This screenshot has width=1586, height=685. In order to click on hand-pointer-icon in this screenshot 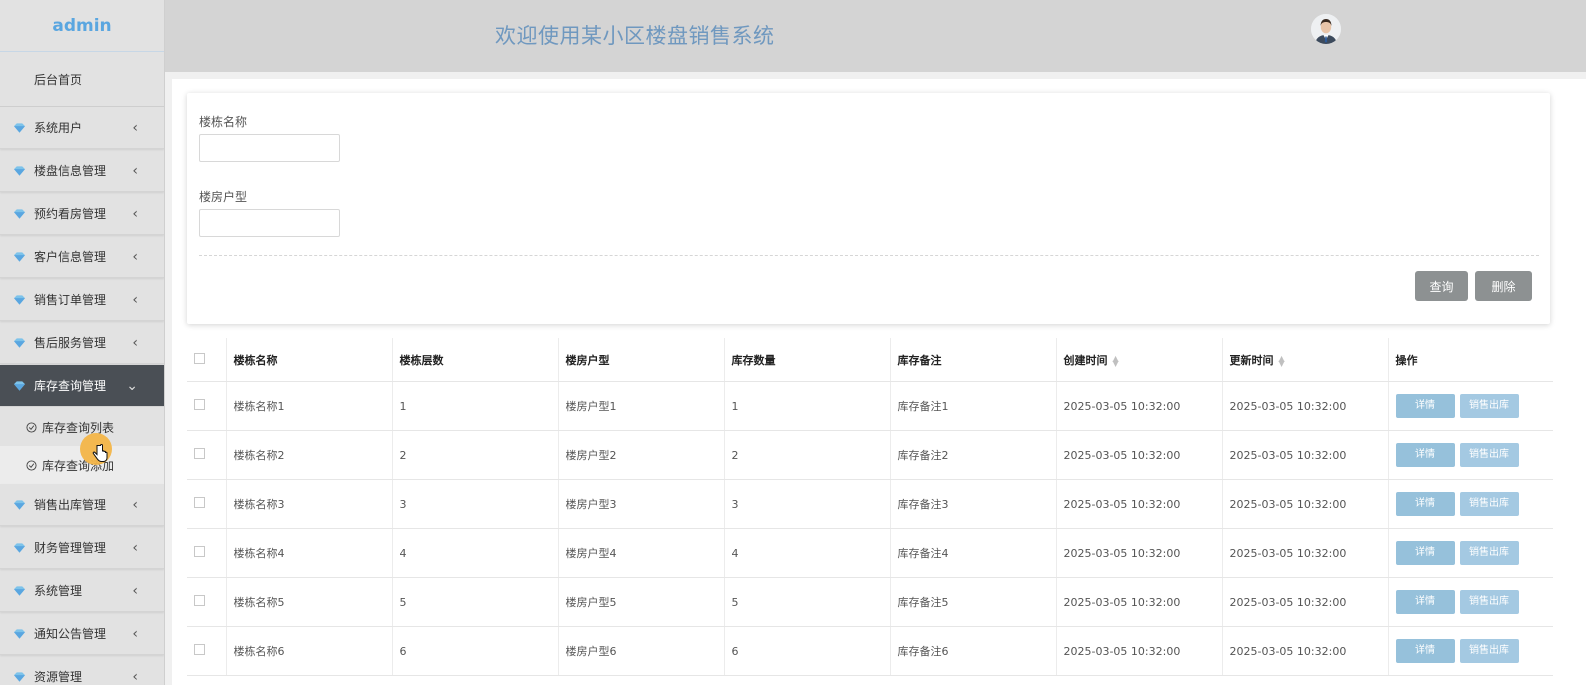, I will do `click(100, 453)`.